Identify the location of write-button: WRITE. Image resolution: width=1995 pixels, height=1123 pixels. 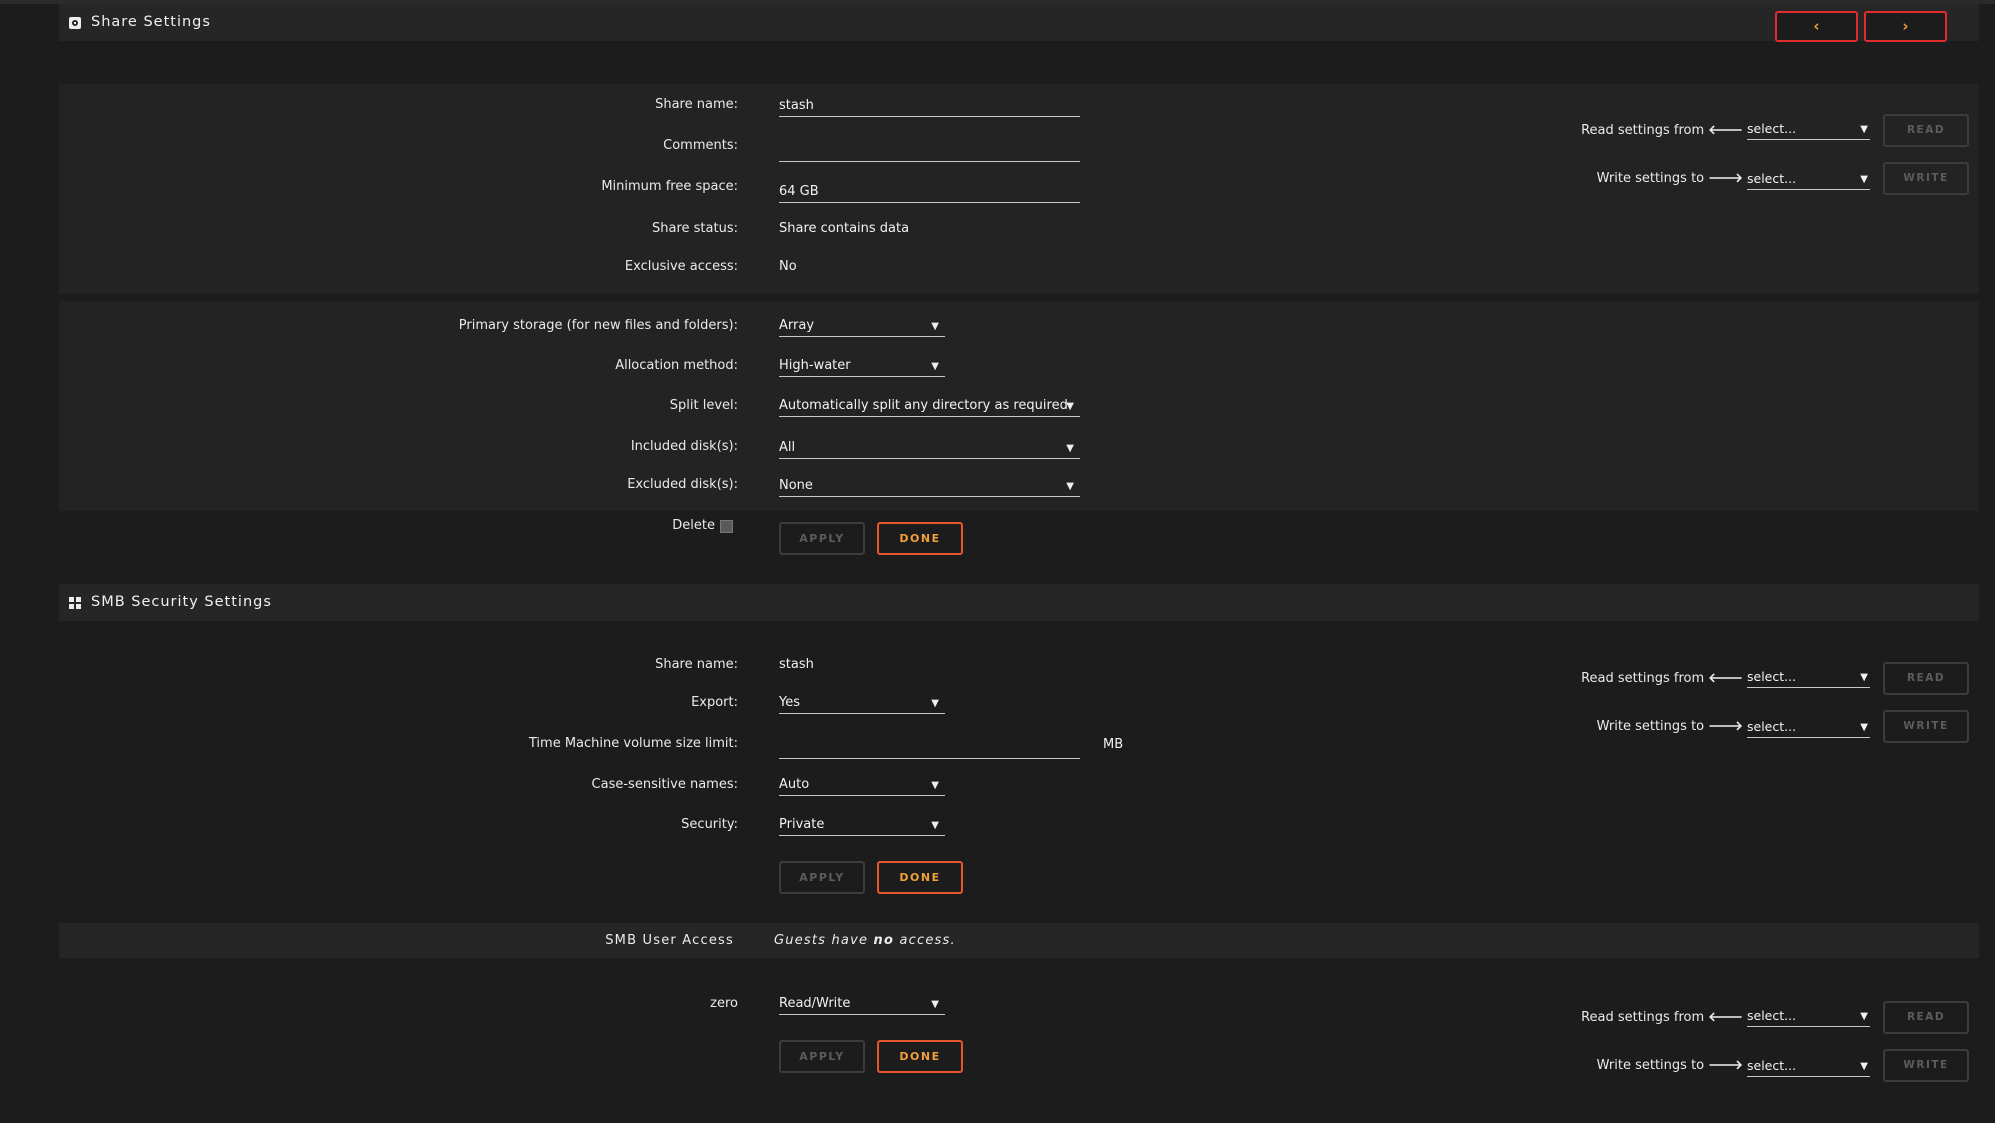
(1926, 178).